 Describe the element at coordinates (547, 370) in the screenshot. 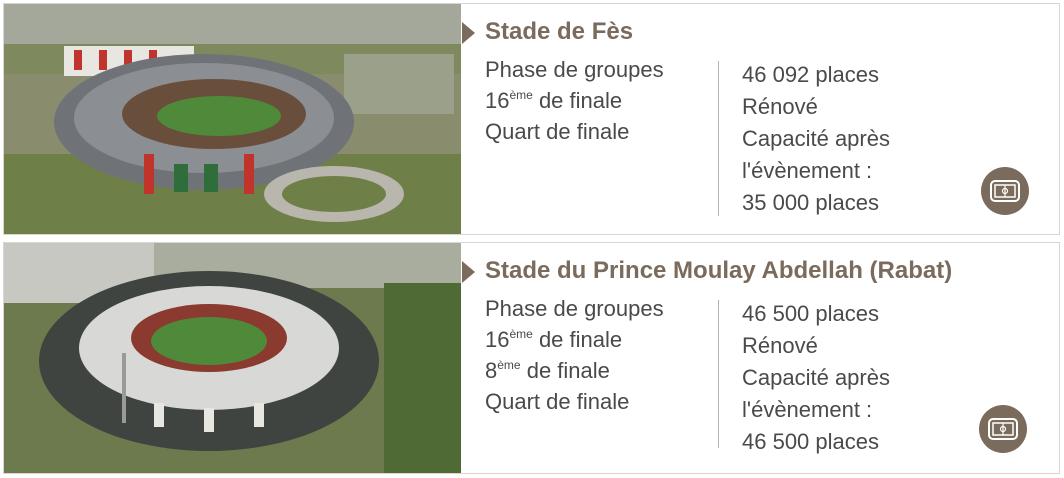

I see `phase-item: 8ème de finale` at that location.